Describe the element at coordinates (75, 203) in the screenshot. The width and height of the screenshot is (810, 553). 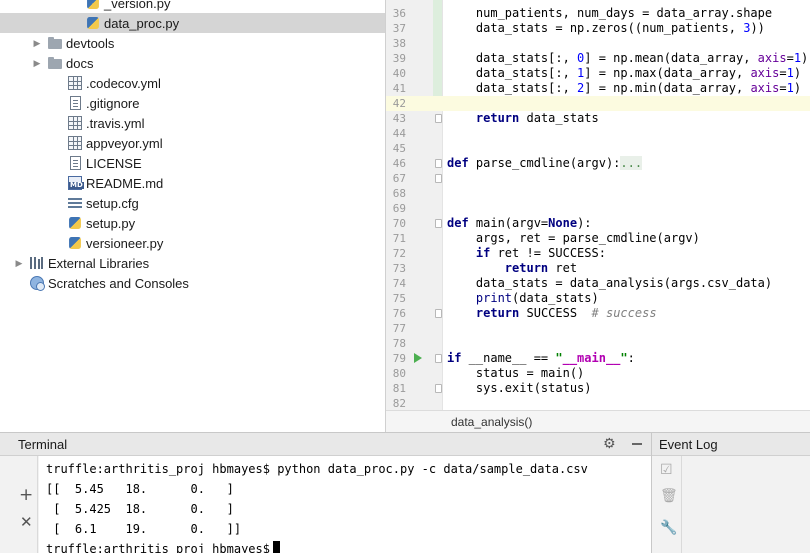
I see `config-file-icon` at that location.